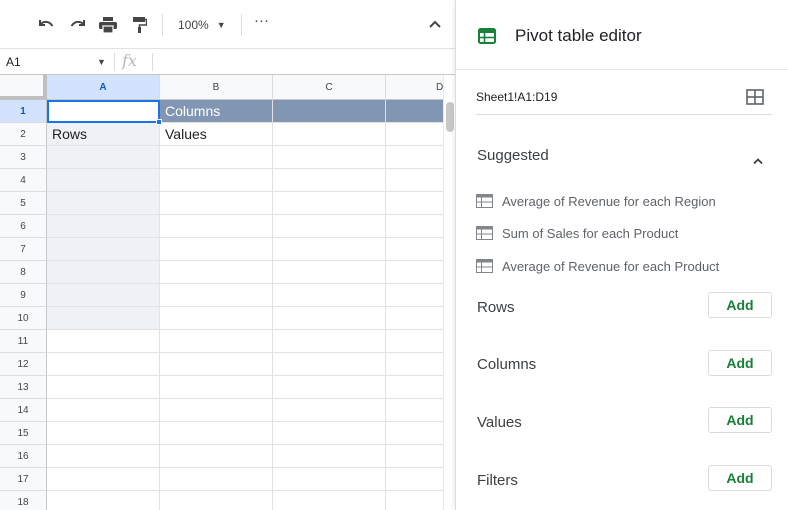 The width and height of the screenshot is (788, 510). Describe the element at coordinates (67, 134) in the screenshot. I see `cell-a2: Rows` at that location.